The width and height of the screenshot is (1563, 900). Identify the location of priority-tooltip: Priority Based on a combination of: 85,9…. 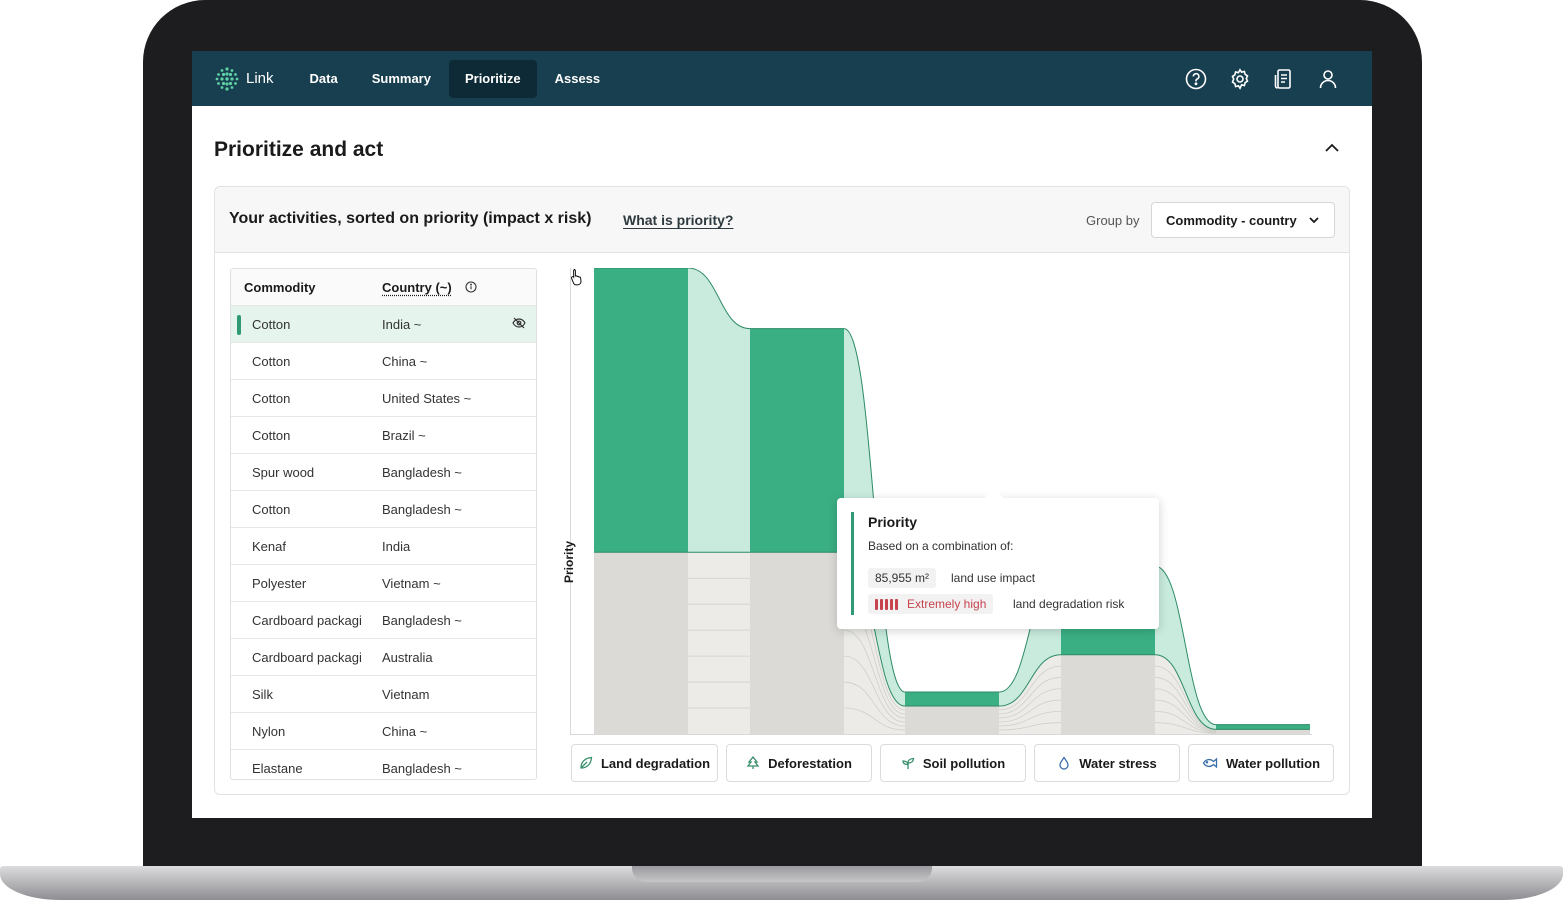
(998, 563).